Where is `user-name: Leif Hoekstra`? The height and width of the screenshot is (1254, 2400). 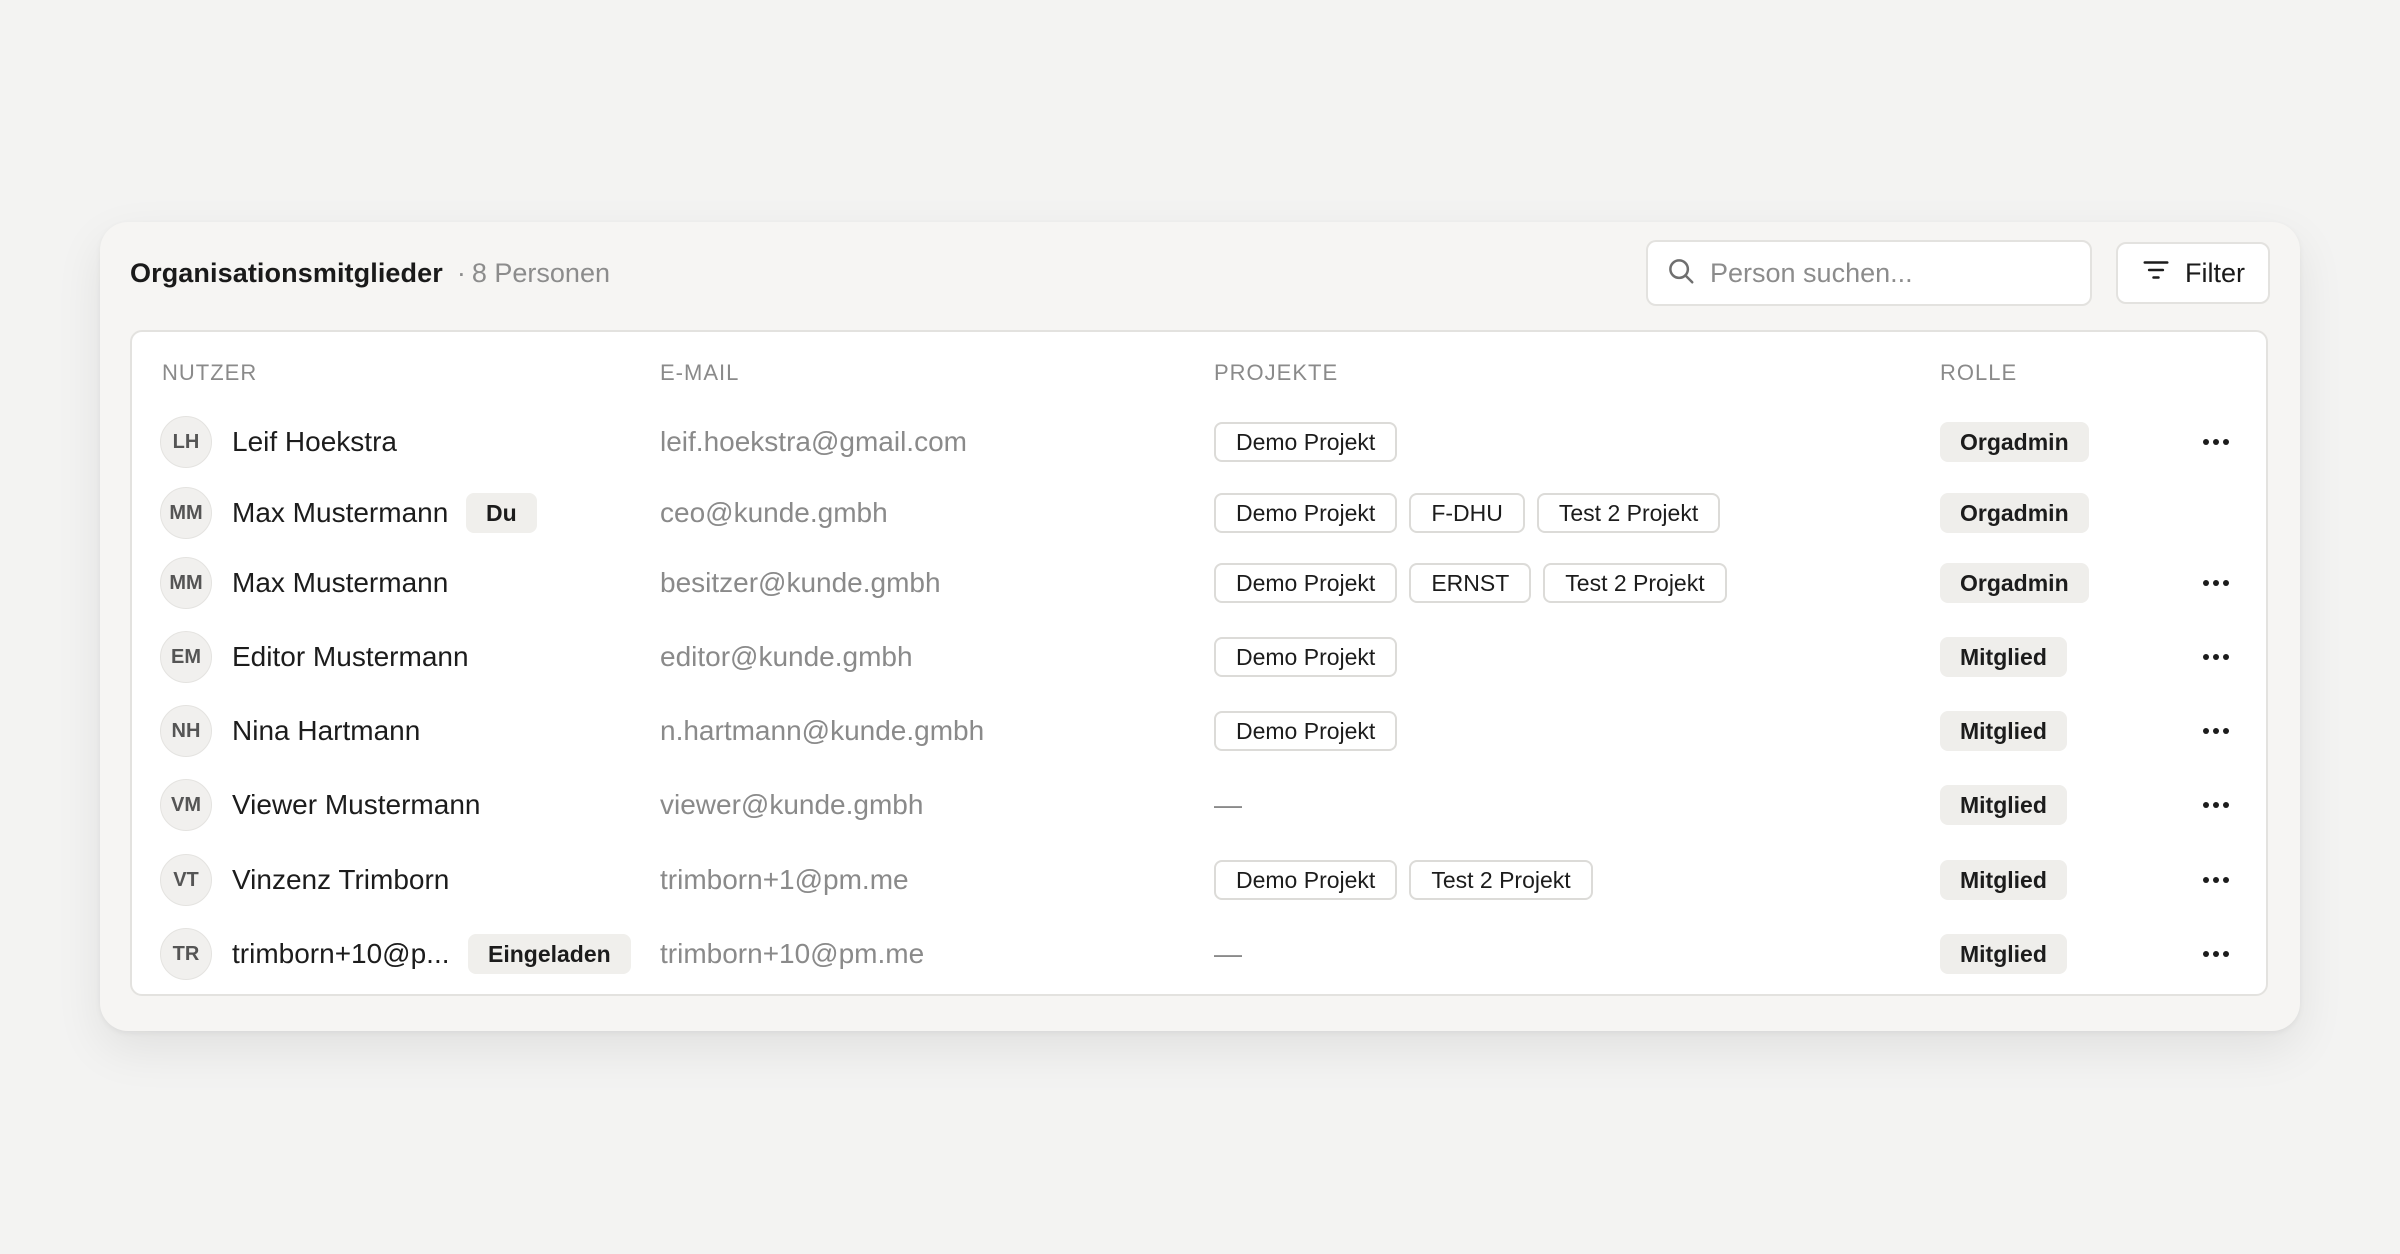
user-name: Leif Hoekstra is located at coordinates (314, 441).